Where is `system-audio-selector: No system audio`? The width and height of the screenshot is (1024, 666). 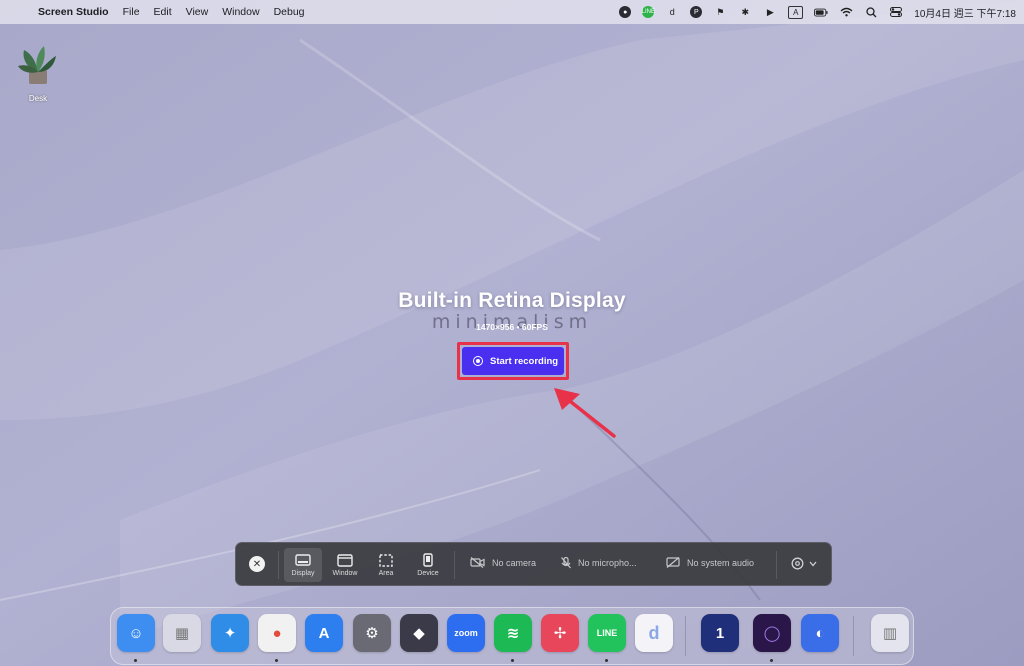
system-audio-selector: No system audio is located at coordinates (710, 562).